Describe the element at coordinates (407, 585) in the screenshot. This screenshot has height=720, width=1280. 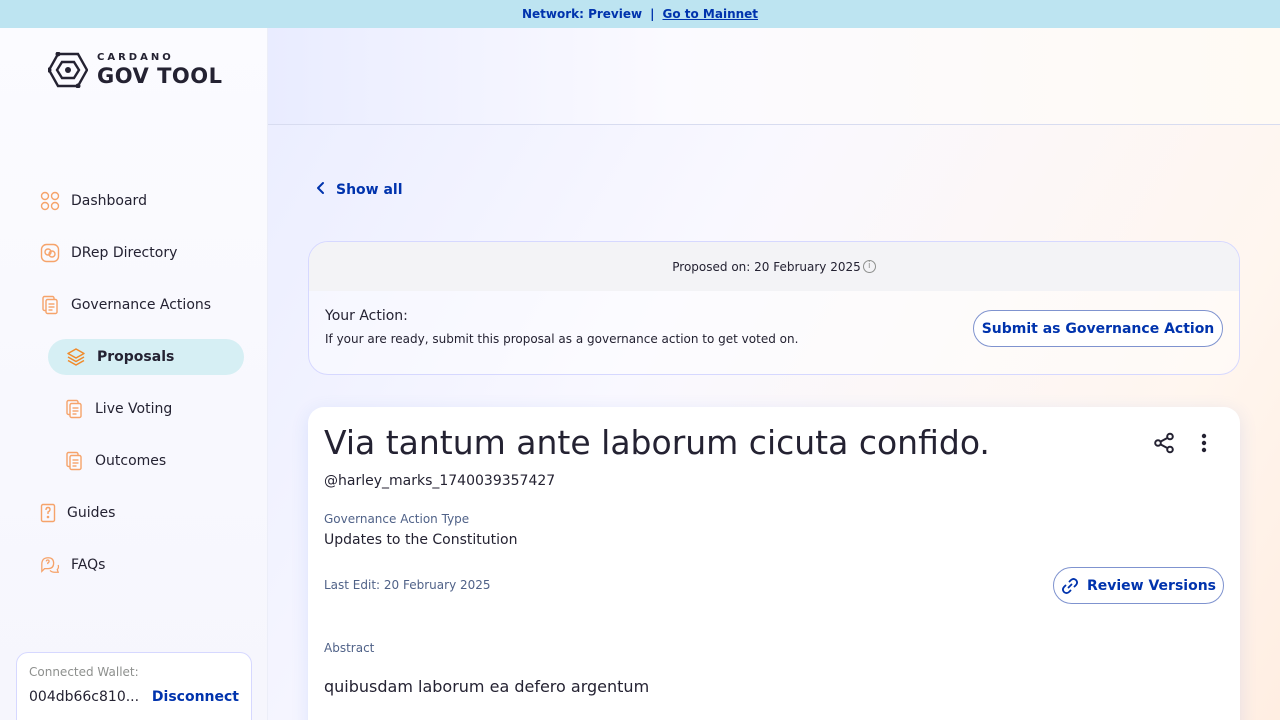
I see `last-edit-date: Last Edit: 20 February 2025` at that location.